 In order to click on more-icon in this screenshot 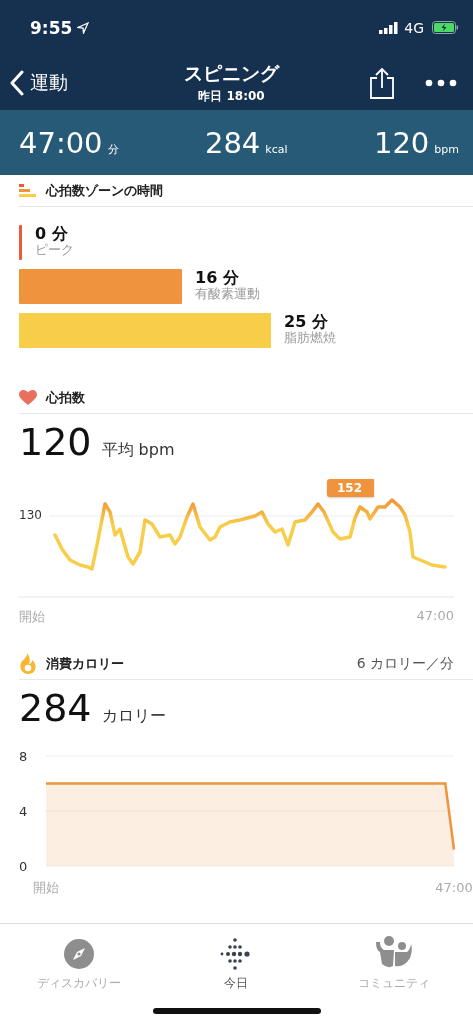, I will do `click(441, 82)`.